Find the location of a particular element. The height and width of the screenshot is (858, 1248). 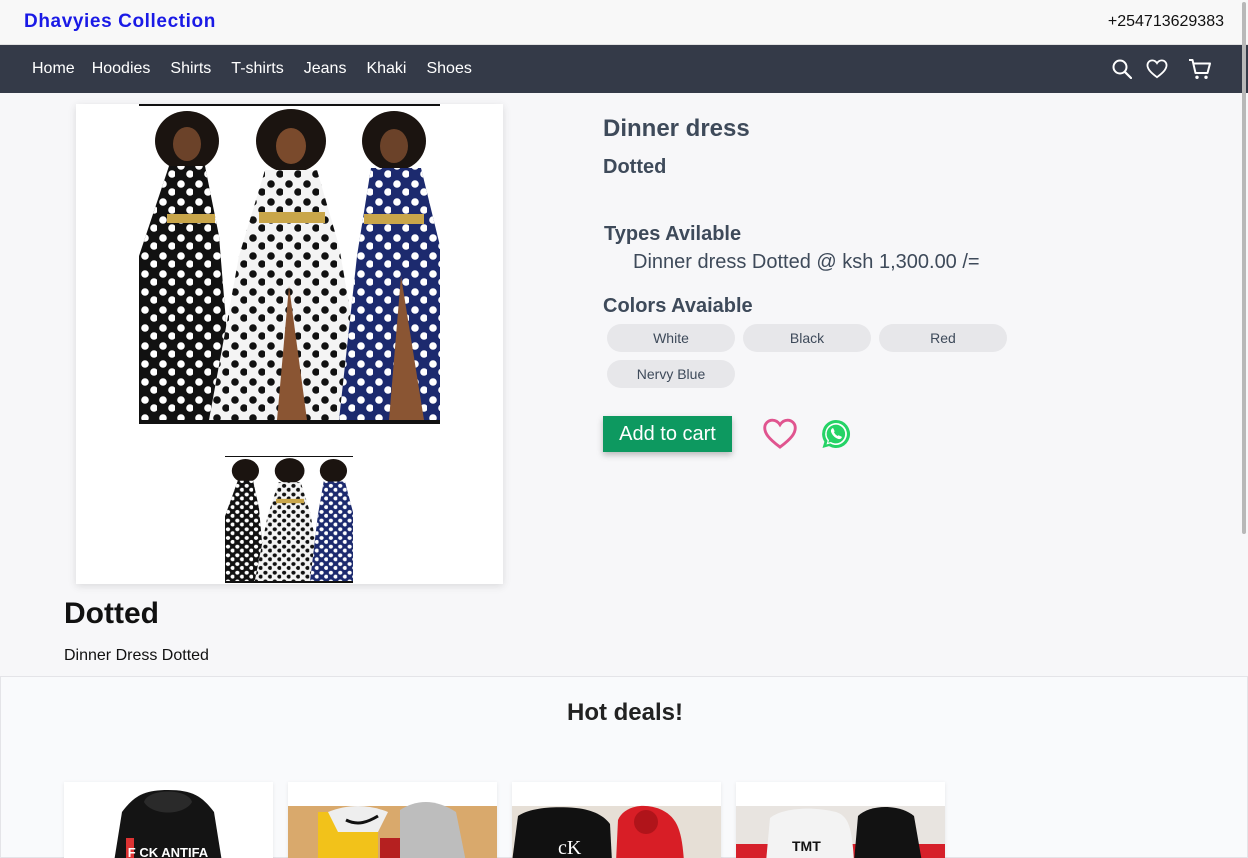

heart-icon is located at coordinates (1157, 69).